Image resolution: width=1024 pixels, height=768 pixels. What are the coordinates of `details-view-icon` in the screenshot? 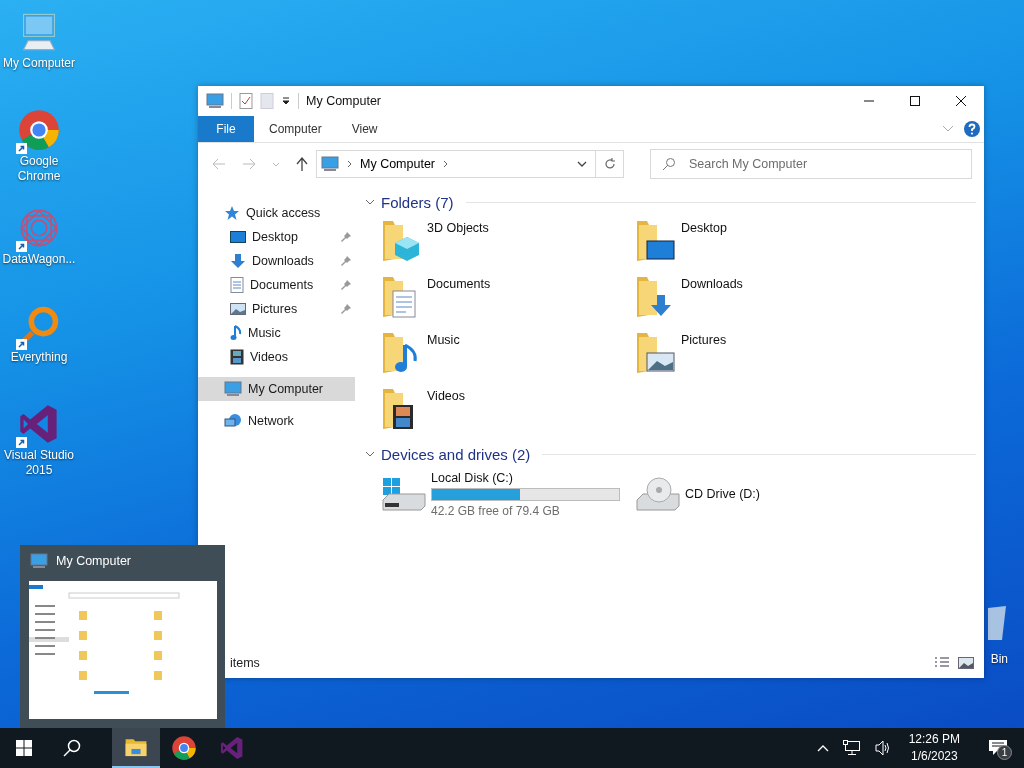 It's located at (942, 663).